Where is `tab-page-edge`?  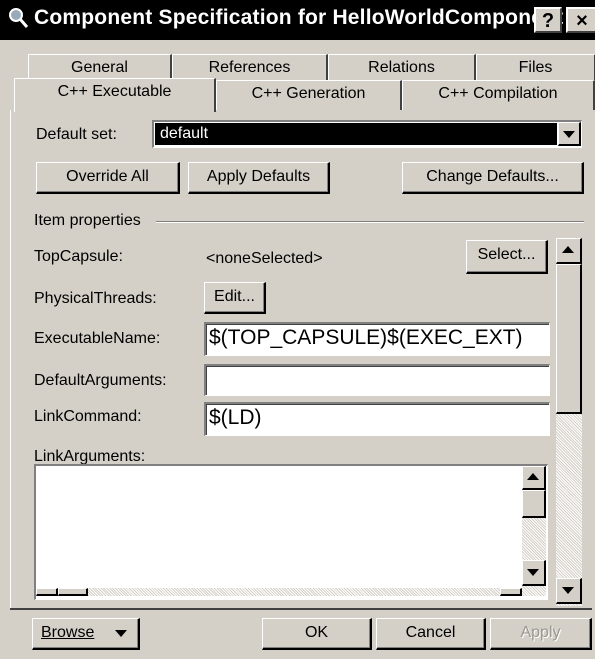 tab-page-edge is located at coordinates (10, 360).